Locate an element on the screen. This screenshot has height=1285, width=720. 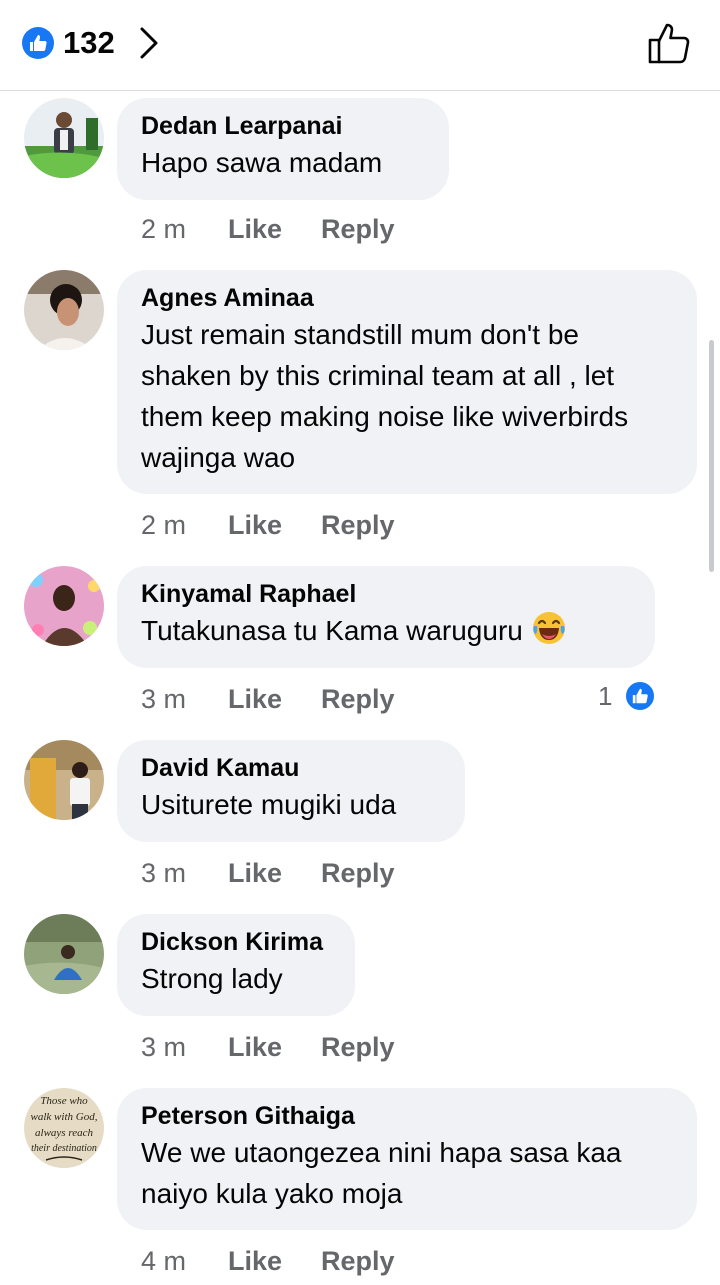
comment-bubble: David Kamau Usiturete mugiki uda is located at coordinates (291, 791).